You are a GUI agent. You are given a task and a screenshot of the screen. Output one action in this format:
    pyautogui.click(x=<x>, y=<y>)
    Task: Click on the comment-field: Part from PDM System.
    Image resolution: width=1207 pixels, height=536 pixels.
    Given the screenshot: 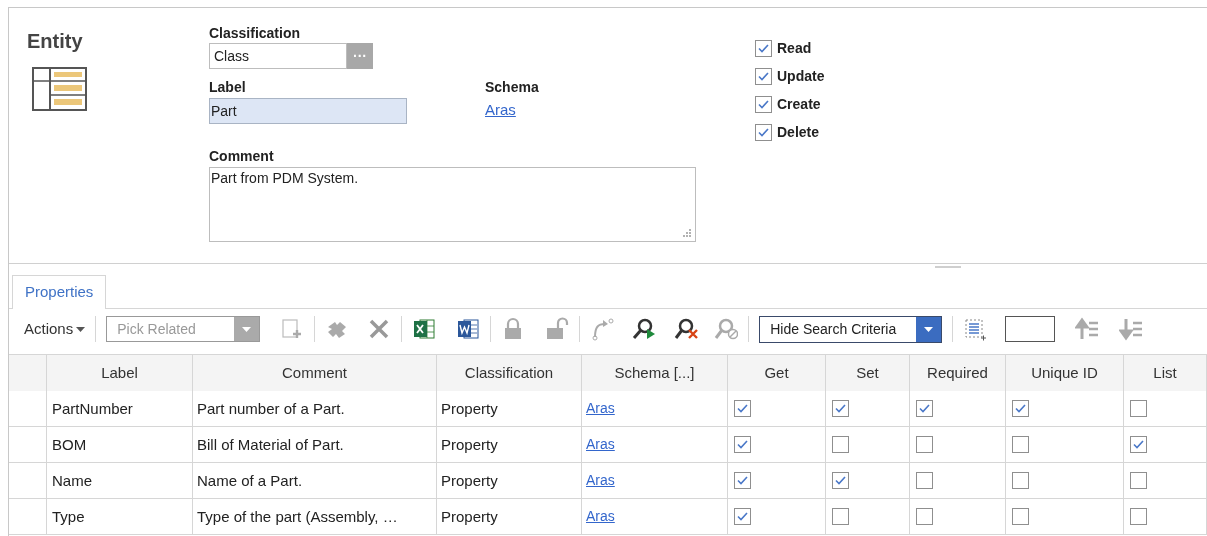 What is the action you would take?
    pyautogui.click(x=452, y=204)
    